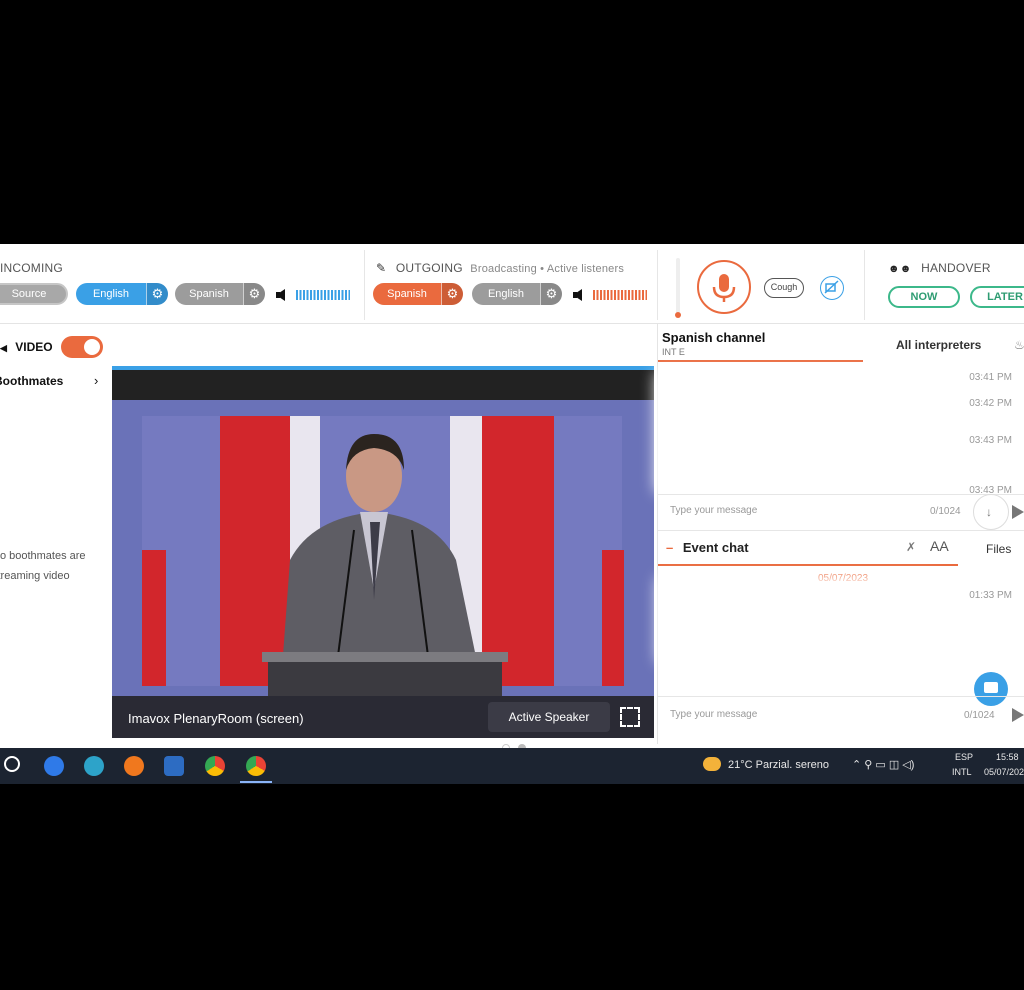 This screenshot has height=990, width=1024. Describe the element at coordinates (990, 595) in the screenshot. I see `message-time: 01:33 PM` at that location.